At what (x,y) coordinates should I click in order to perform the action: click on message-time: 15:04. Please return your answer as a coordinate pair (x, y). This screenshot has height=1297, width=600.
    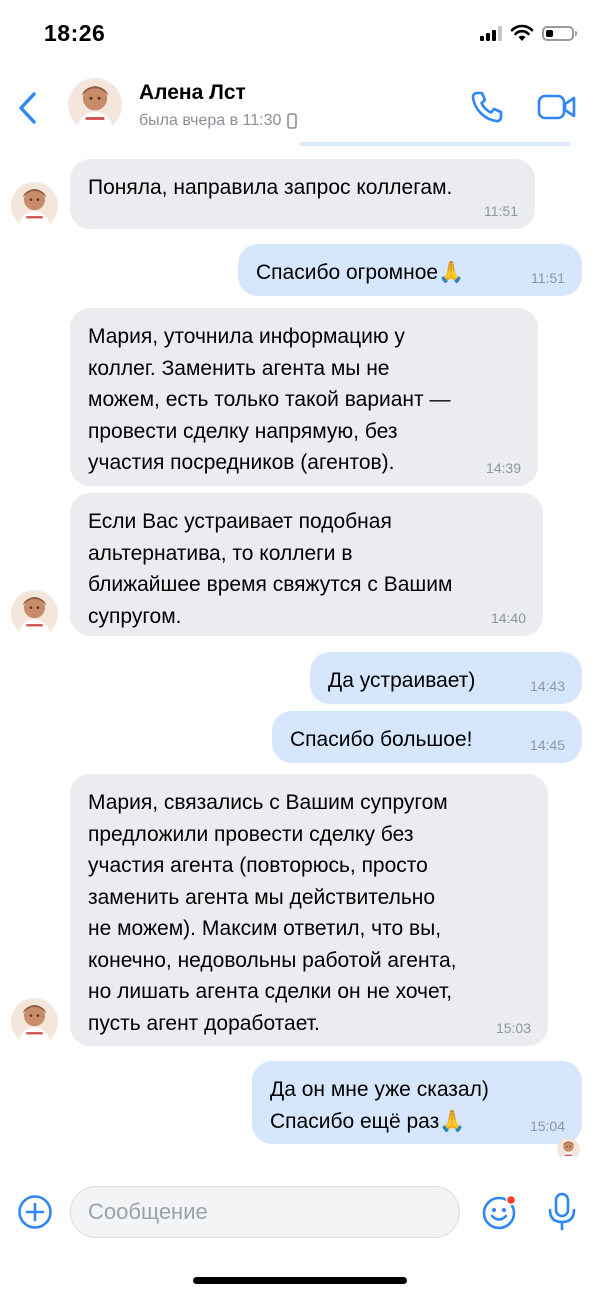
    Looking at the image, I should click on (547, 1126).